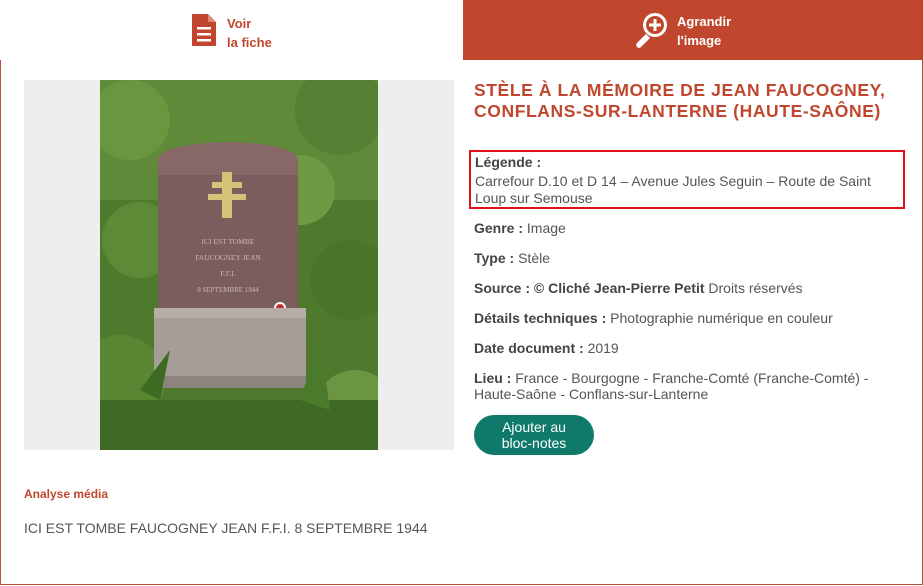  I want to click on technical-details-value: Photographie numérique en couleur, so click(721, 318).